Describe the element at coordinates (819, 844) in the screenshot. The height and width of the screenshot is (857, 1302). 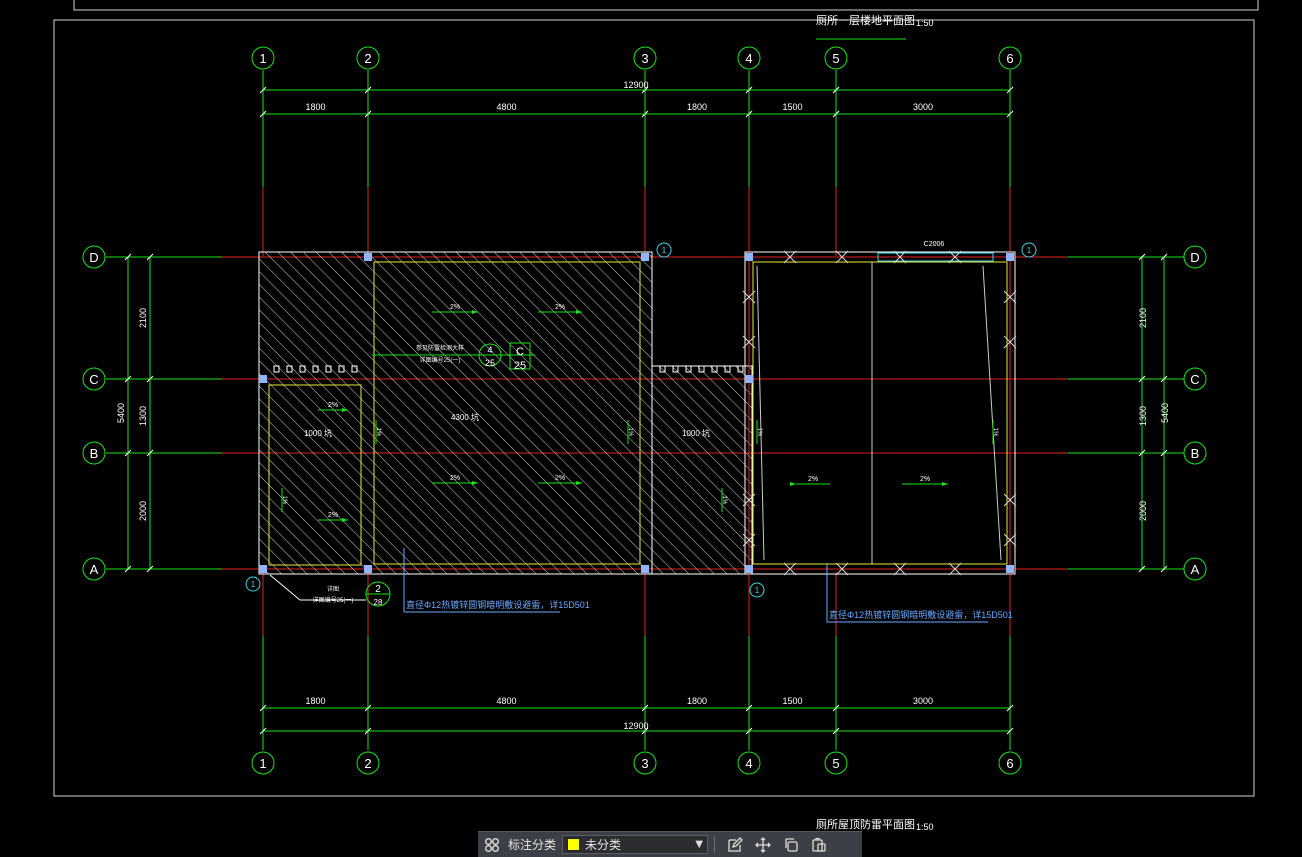
I see `paste-icon` at that location.